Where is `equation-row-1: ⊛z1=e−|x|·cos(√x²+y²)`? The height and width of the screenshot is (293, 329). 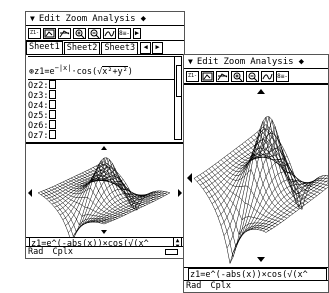 equation-row-1: ⊛z1=e−|x|·cos(√x²+y²) is located at coordinates (101, 68).